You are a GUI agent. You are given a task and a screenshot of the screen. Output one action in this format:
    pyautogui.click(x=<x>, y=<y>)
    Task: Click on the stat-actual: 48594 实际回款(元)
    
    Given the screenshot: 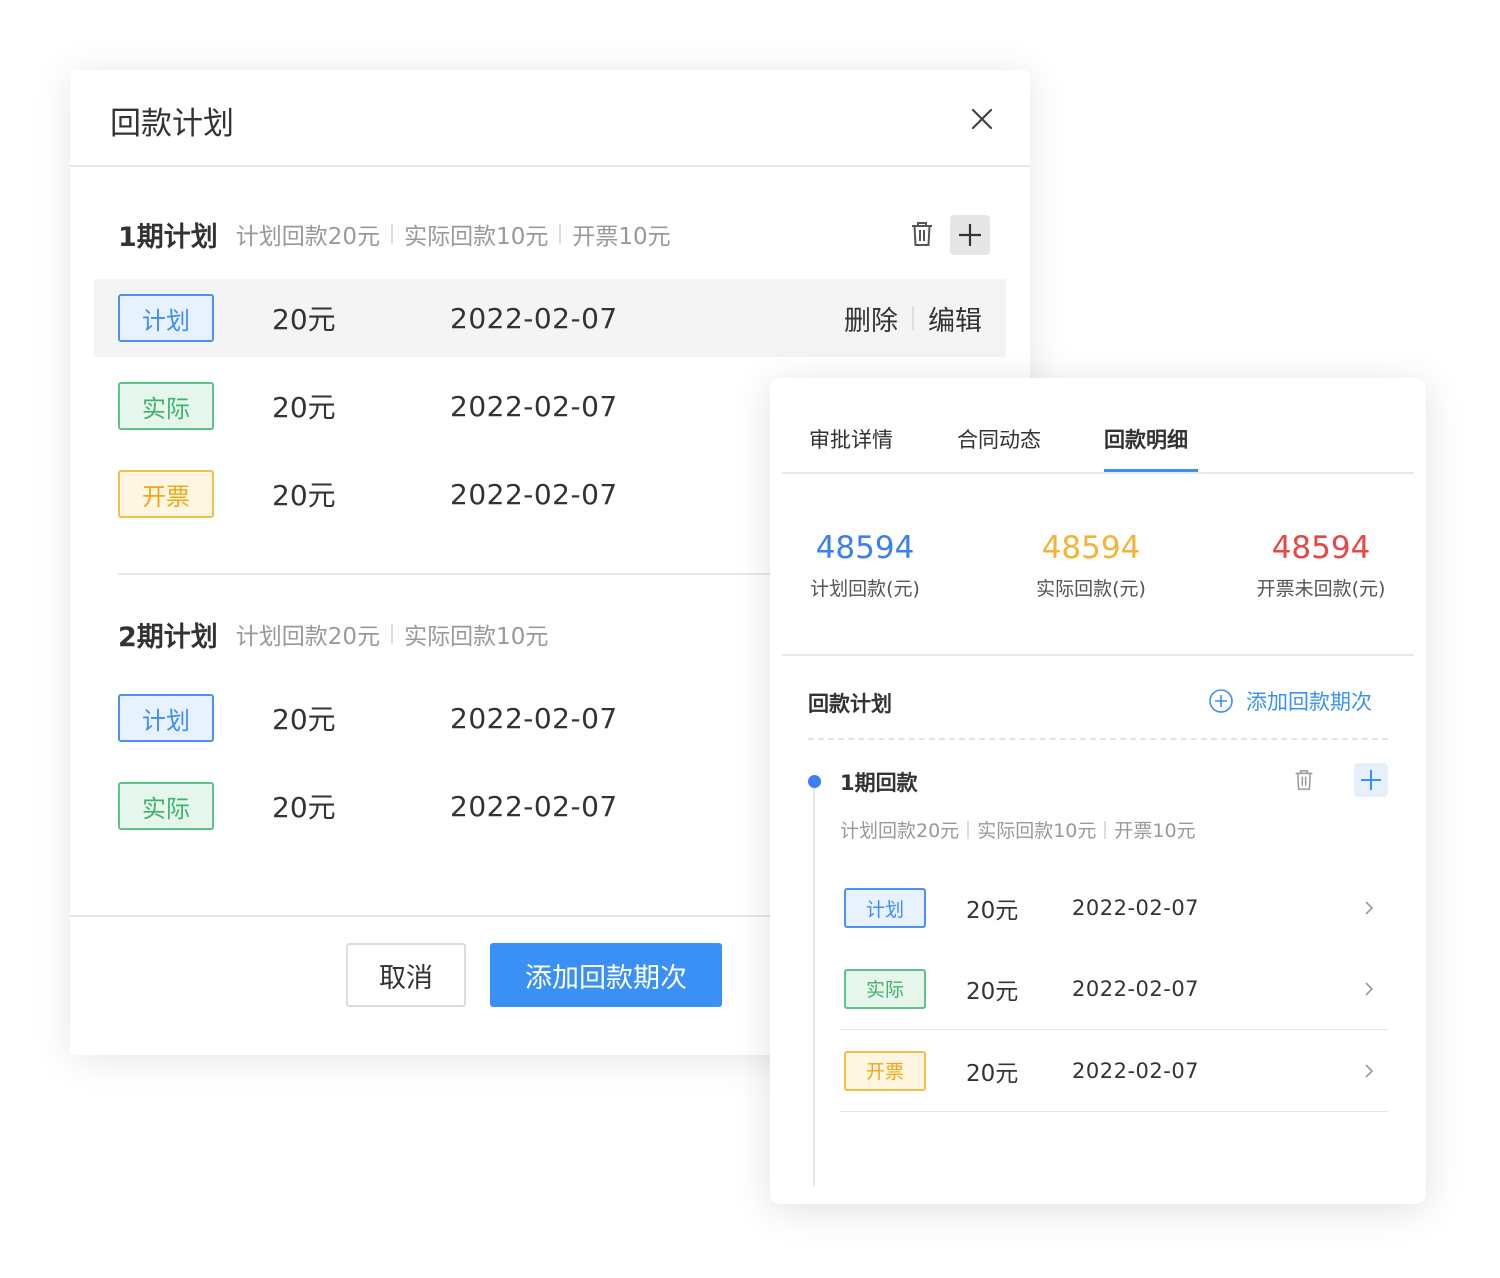 What is the action you would take?
    pyautogui.click(x=1091, y=565)
    